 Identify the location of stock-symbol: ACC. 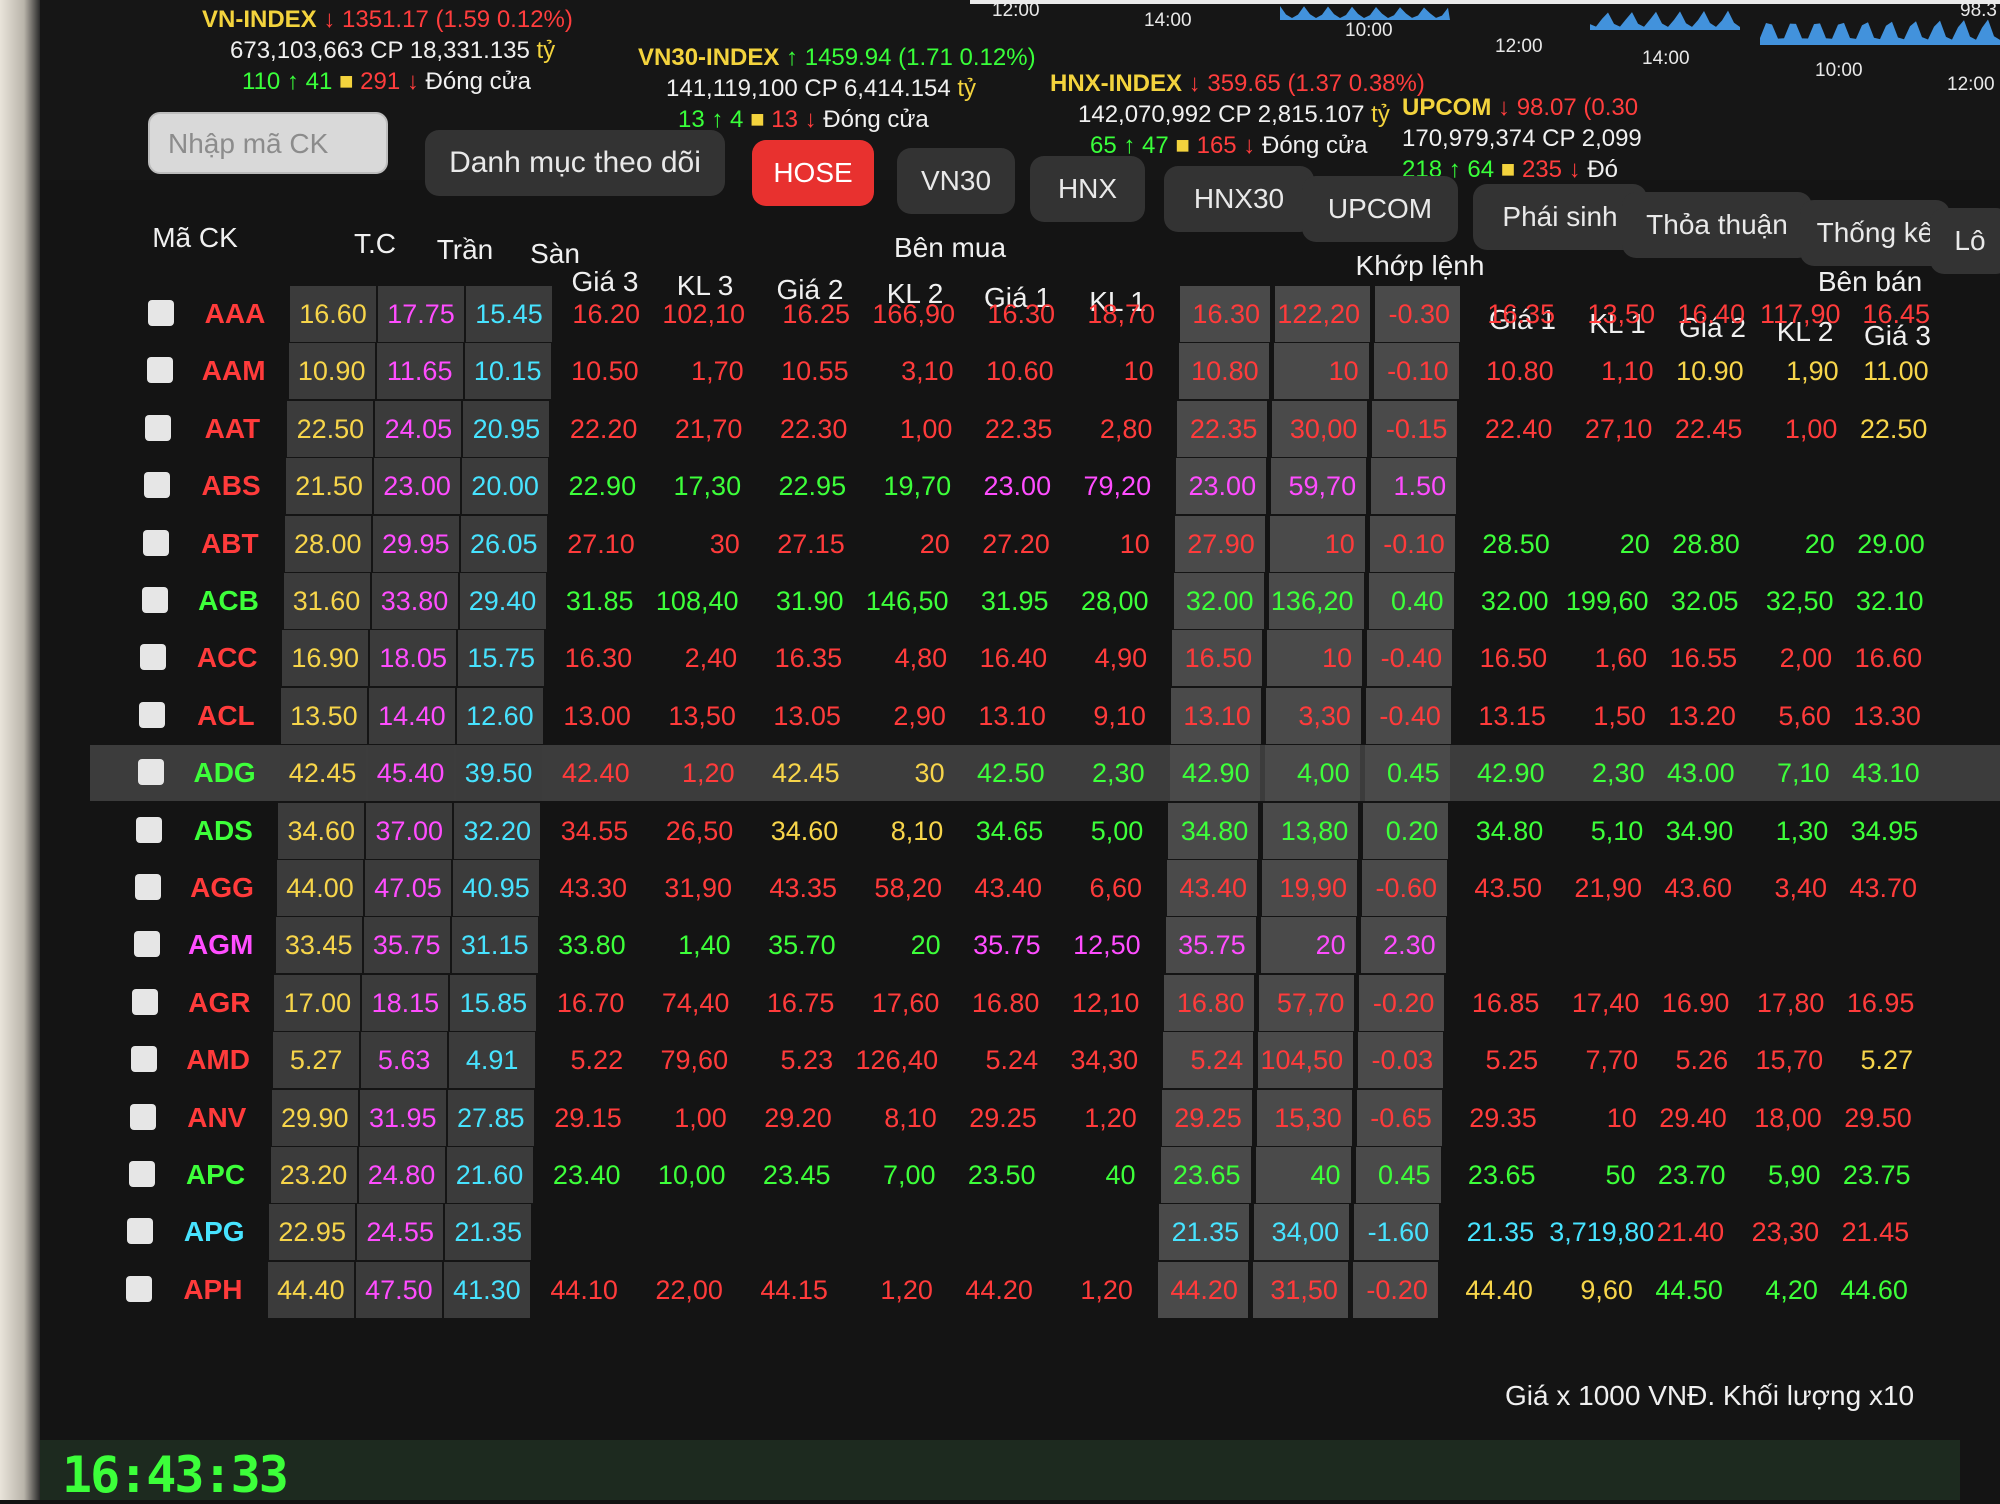
(227, 658).